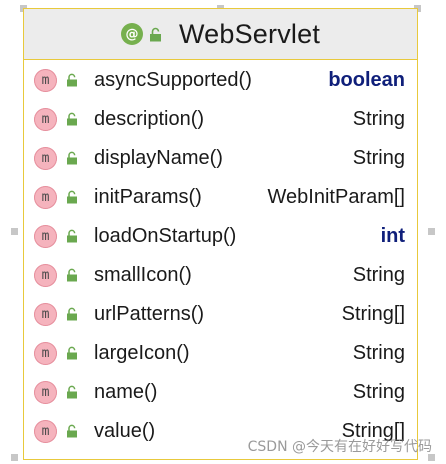 This screenshot has width=446, height=464. What do you see at coordinates (220, 197) in the screenshot?
I see `method-row: m initParams() WebInitParam[]` at bounding box center [220, 197].